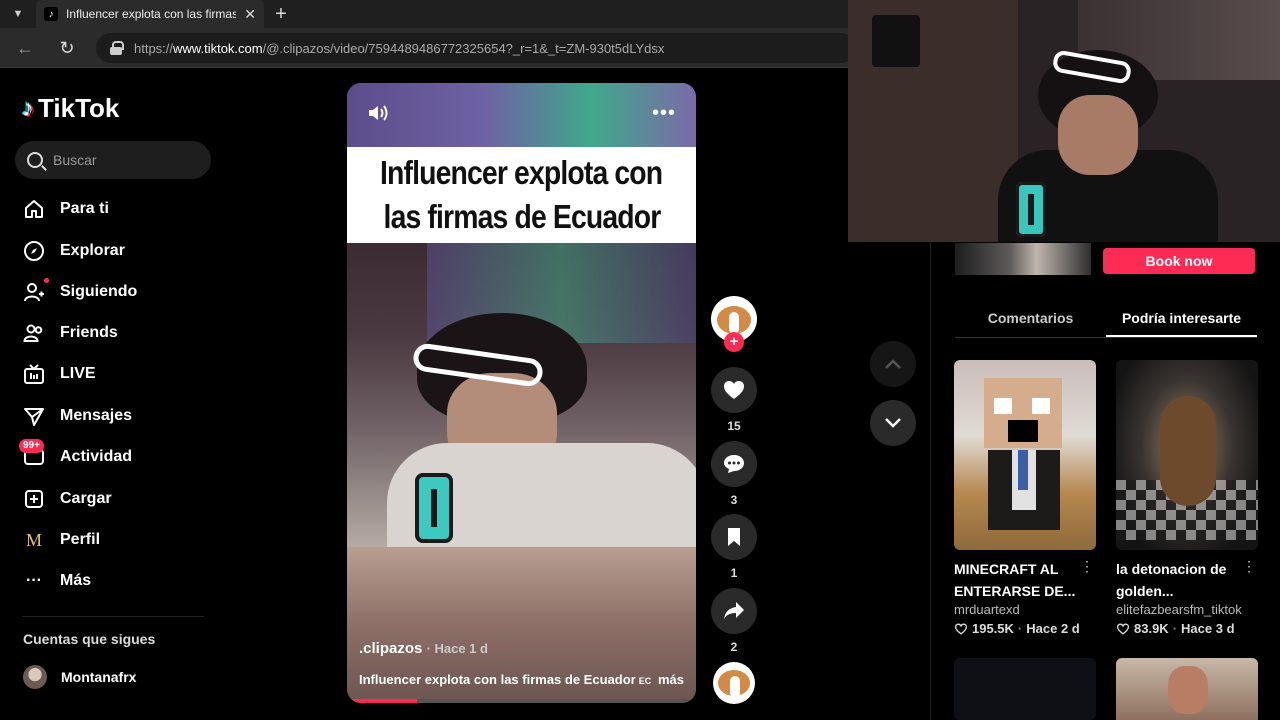 This screenshot has width=1280, height=720. What do you see at coordinates (59, 374) in the screenshot?
I see `sidebar-item-live: LIVE` at bounding box center [59, 374].